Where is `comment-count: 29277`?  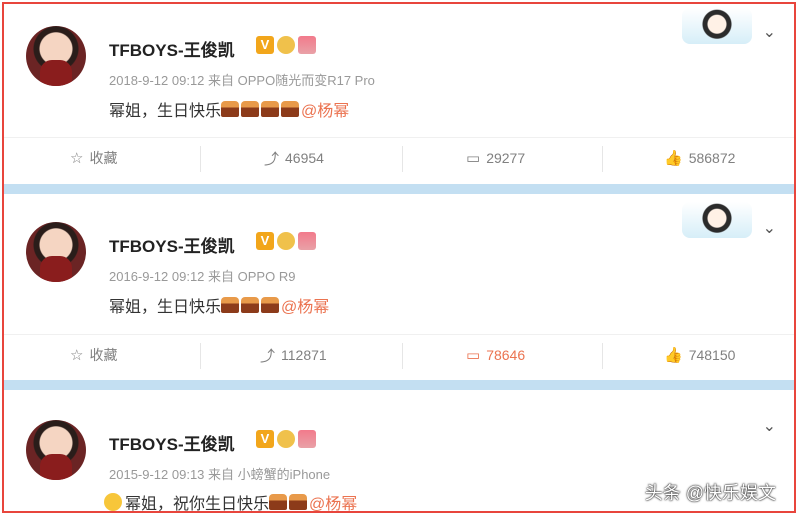 comment-count: 29277 is located at coordinates (506, 158).